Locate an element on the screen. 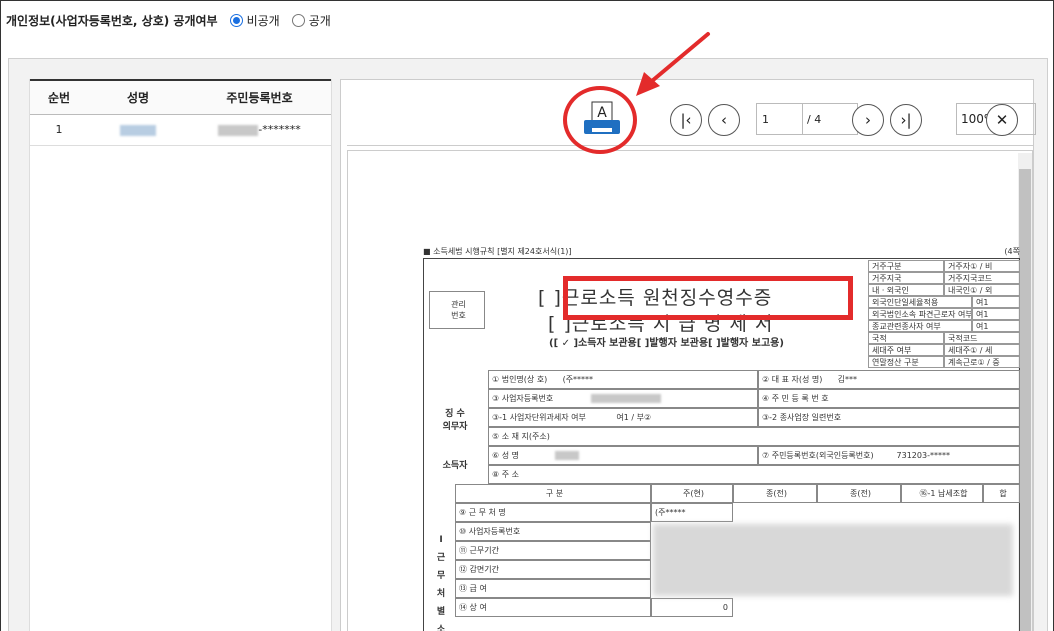 This screenshot has width=1054, height=631. table-header-cell: 구 분 is located at coordinates (553, 493).